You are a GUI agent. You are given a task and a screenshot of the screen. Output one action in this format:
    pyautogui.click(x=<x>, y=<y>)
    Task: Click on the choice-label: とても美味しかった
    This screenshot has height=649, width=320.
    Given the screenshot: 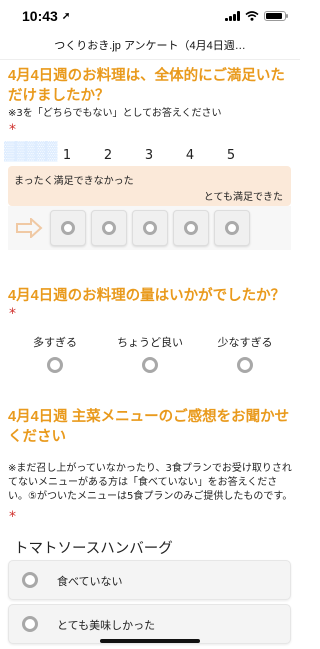 What is the action you would take?
    pyautogui.click(x=106, y=625)
    